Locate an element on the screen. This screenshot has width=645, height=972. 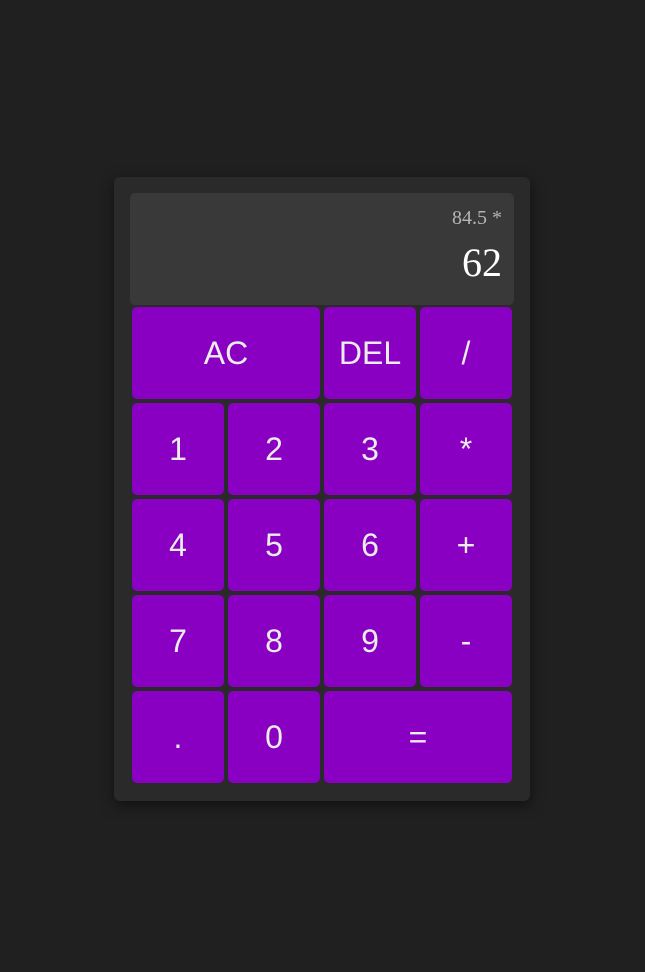
digit-3-button: 3 is located at coordinates (370, 449).